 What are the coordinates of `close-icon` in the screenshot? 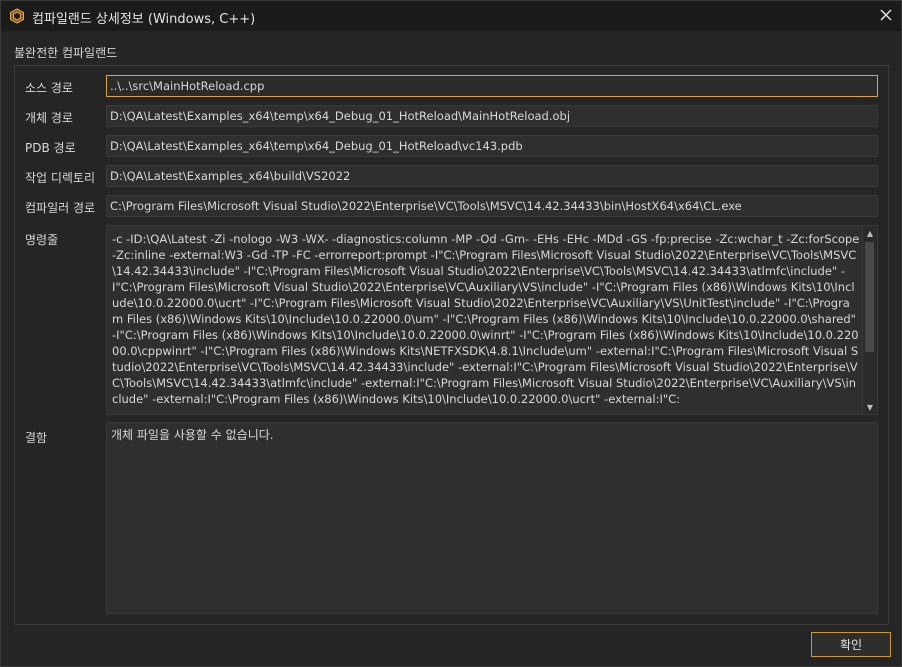 It's located at (886, 16).